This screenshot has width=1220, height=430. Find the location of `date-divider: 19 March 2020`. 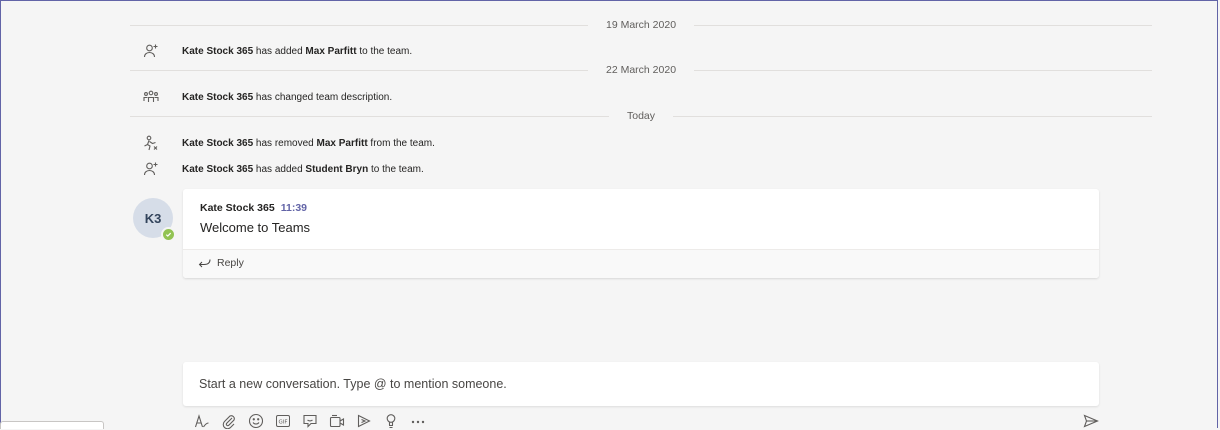

date-divider: 19 March 2020 is located at coordinates (641, 25).